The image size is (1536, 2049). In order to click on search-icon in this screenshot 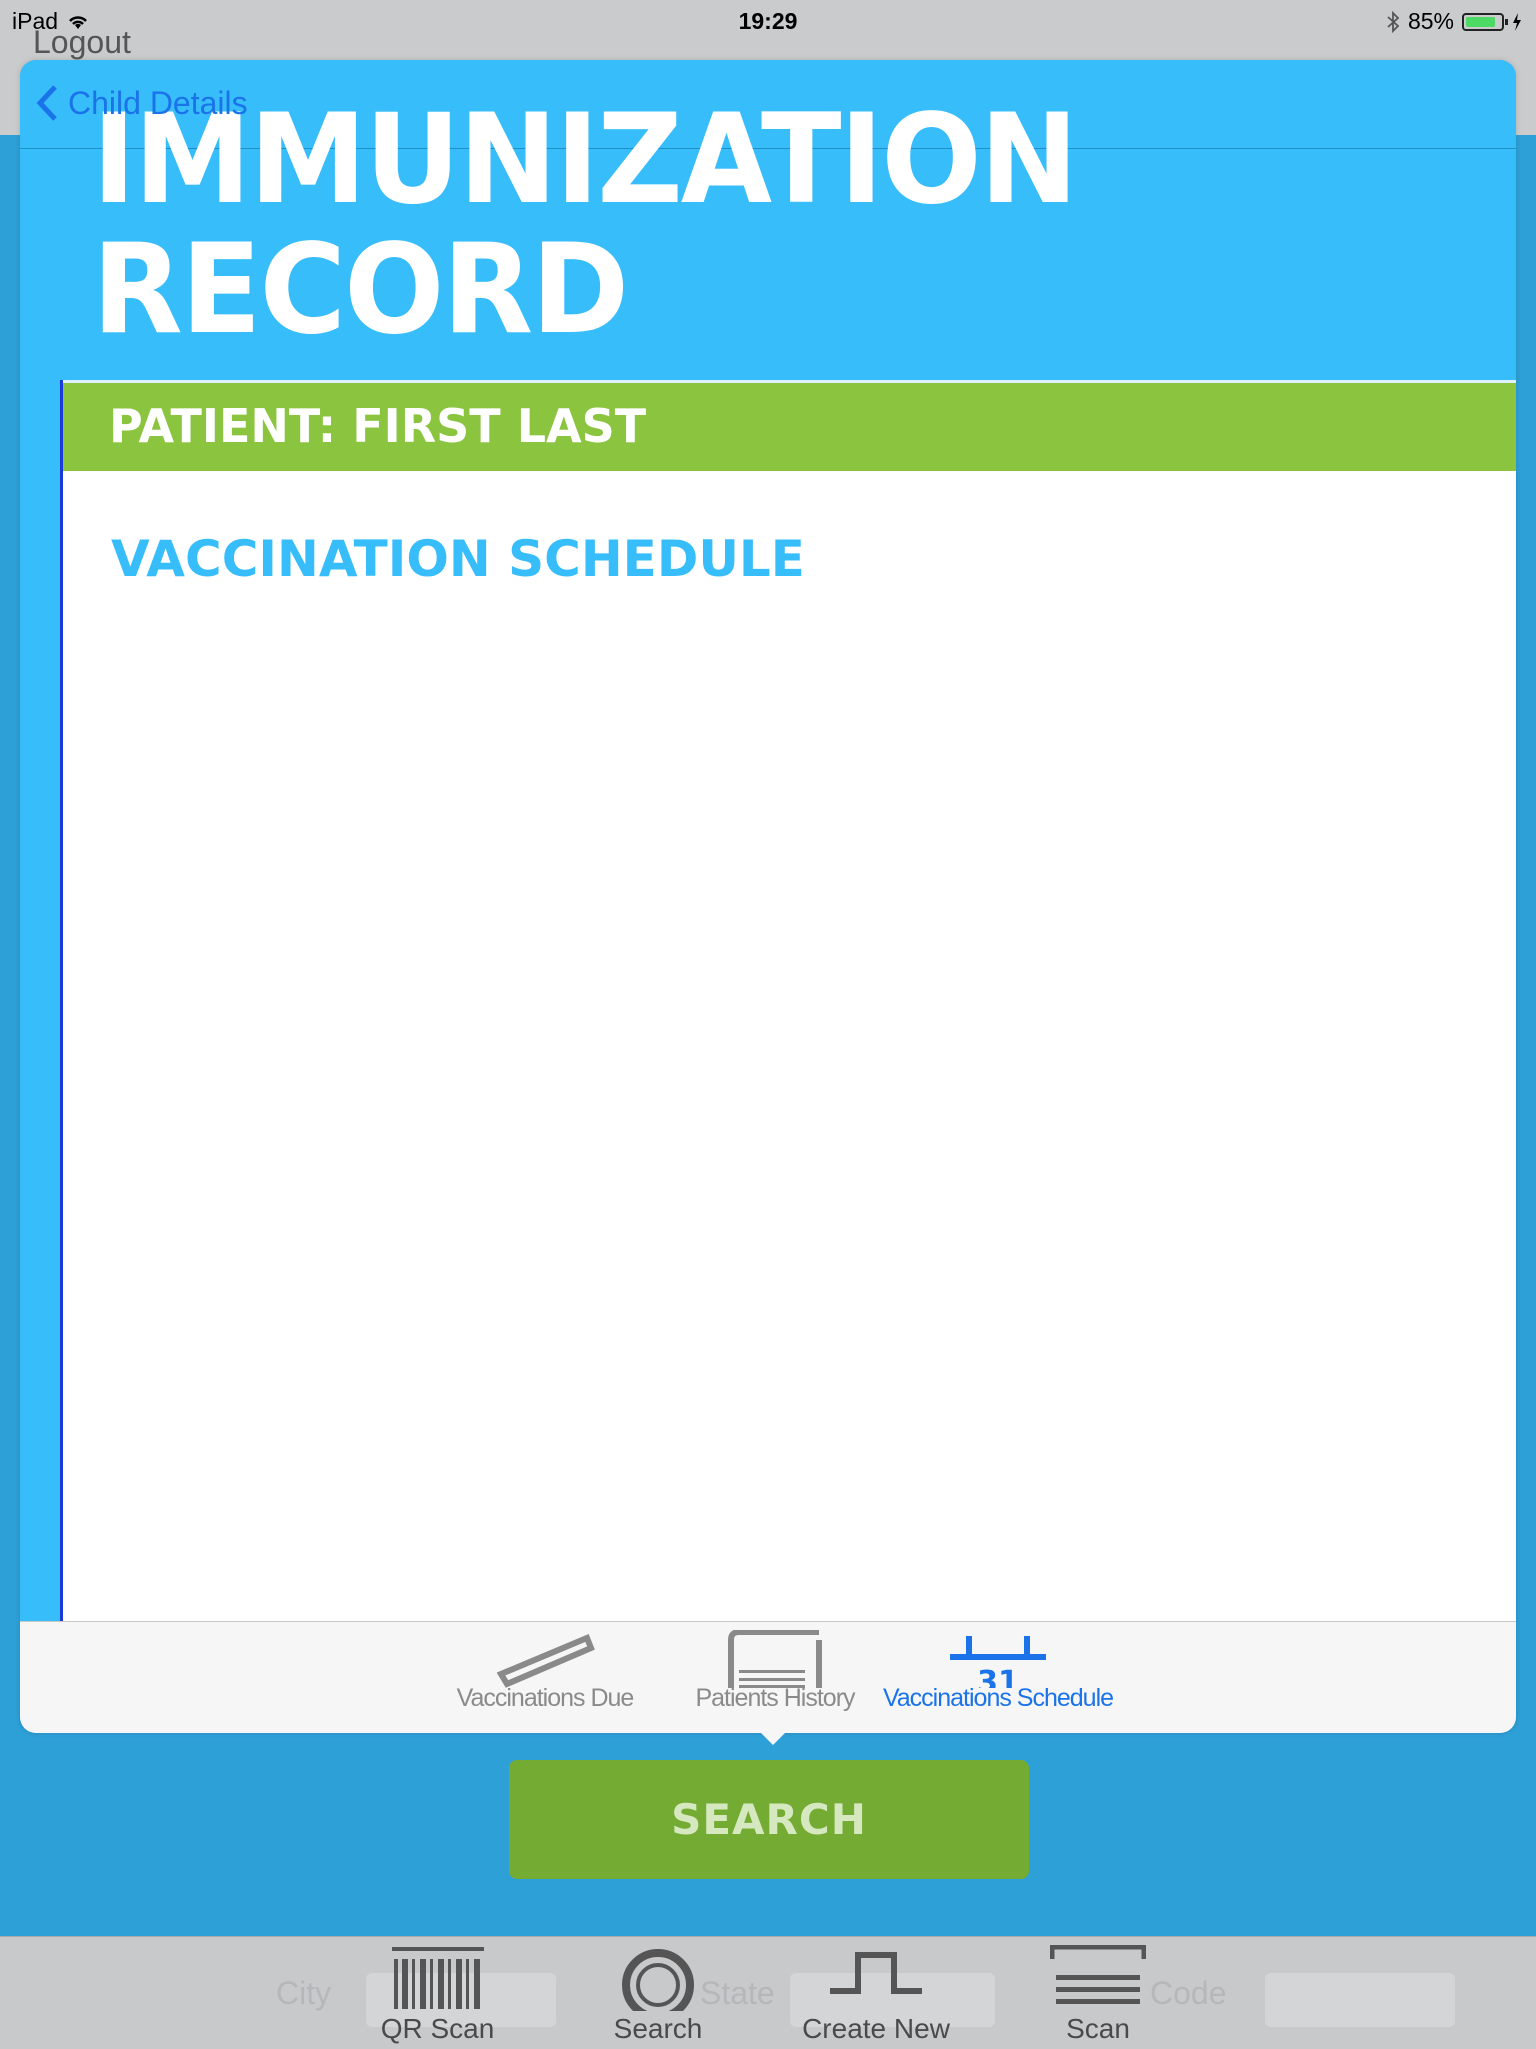, I will do `click(658, 1980)`.